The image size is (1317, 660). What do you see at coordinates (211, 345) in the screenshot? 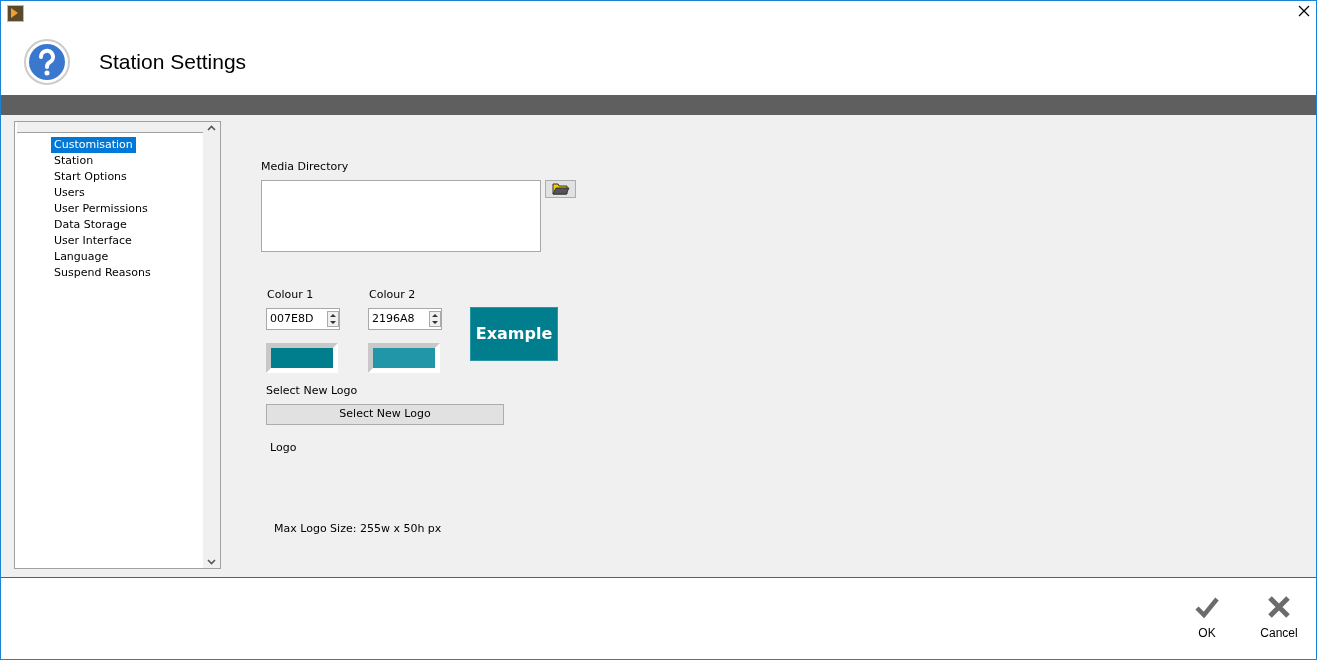
I see `scrollbar` at bounding box center [211, 345].